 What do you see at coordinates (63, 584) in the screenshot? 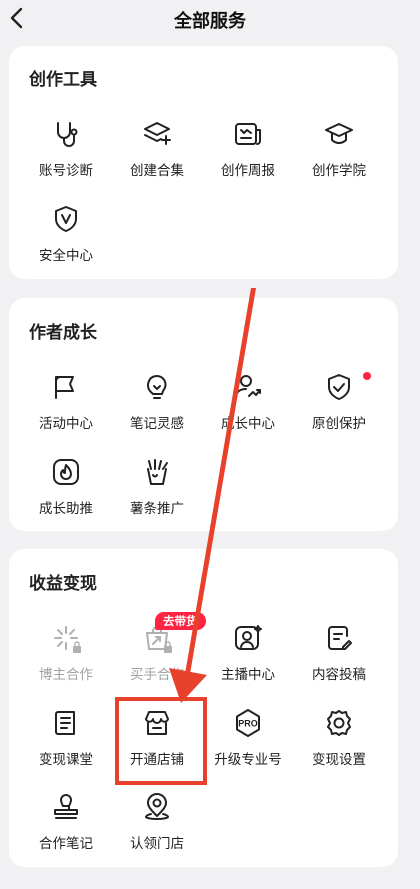
I see `section-title: 收益变现` at bounding box center [63, 584].